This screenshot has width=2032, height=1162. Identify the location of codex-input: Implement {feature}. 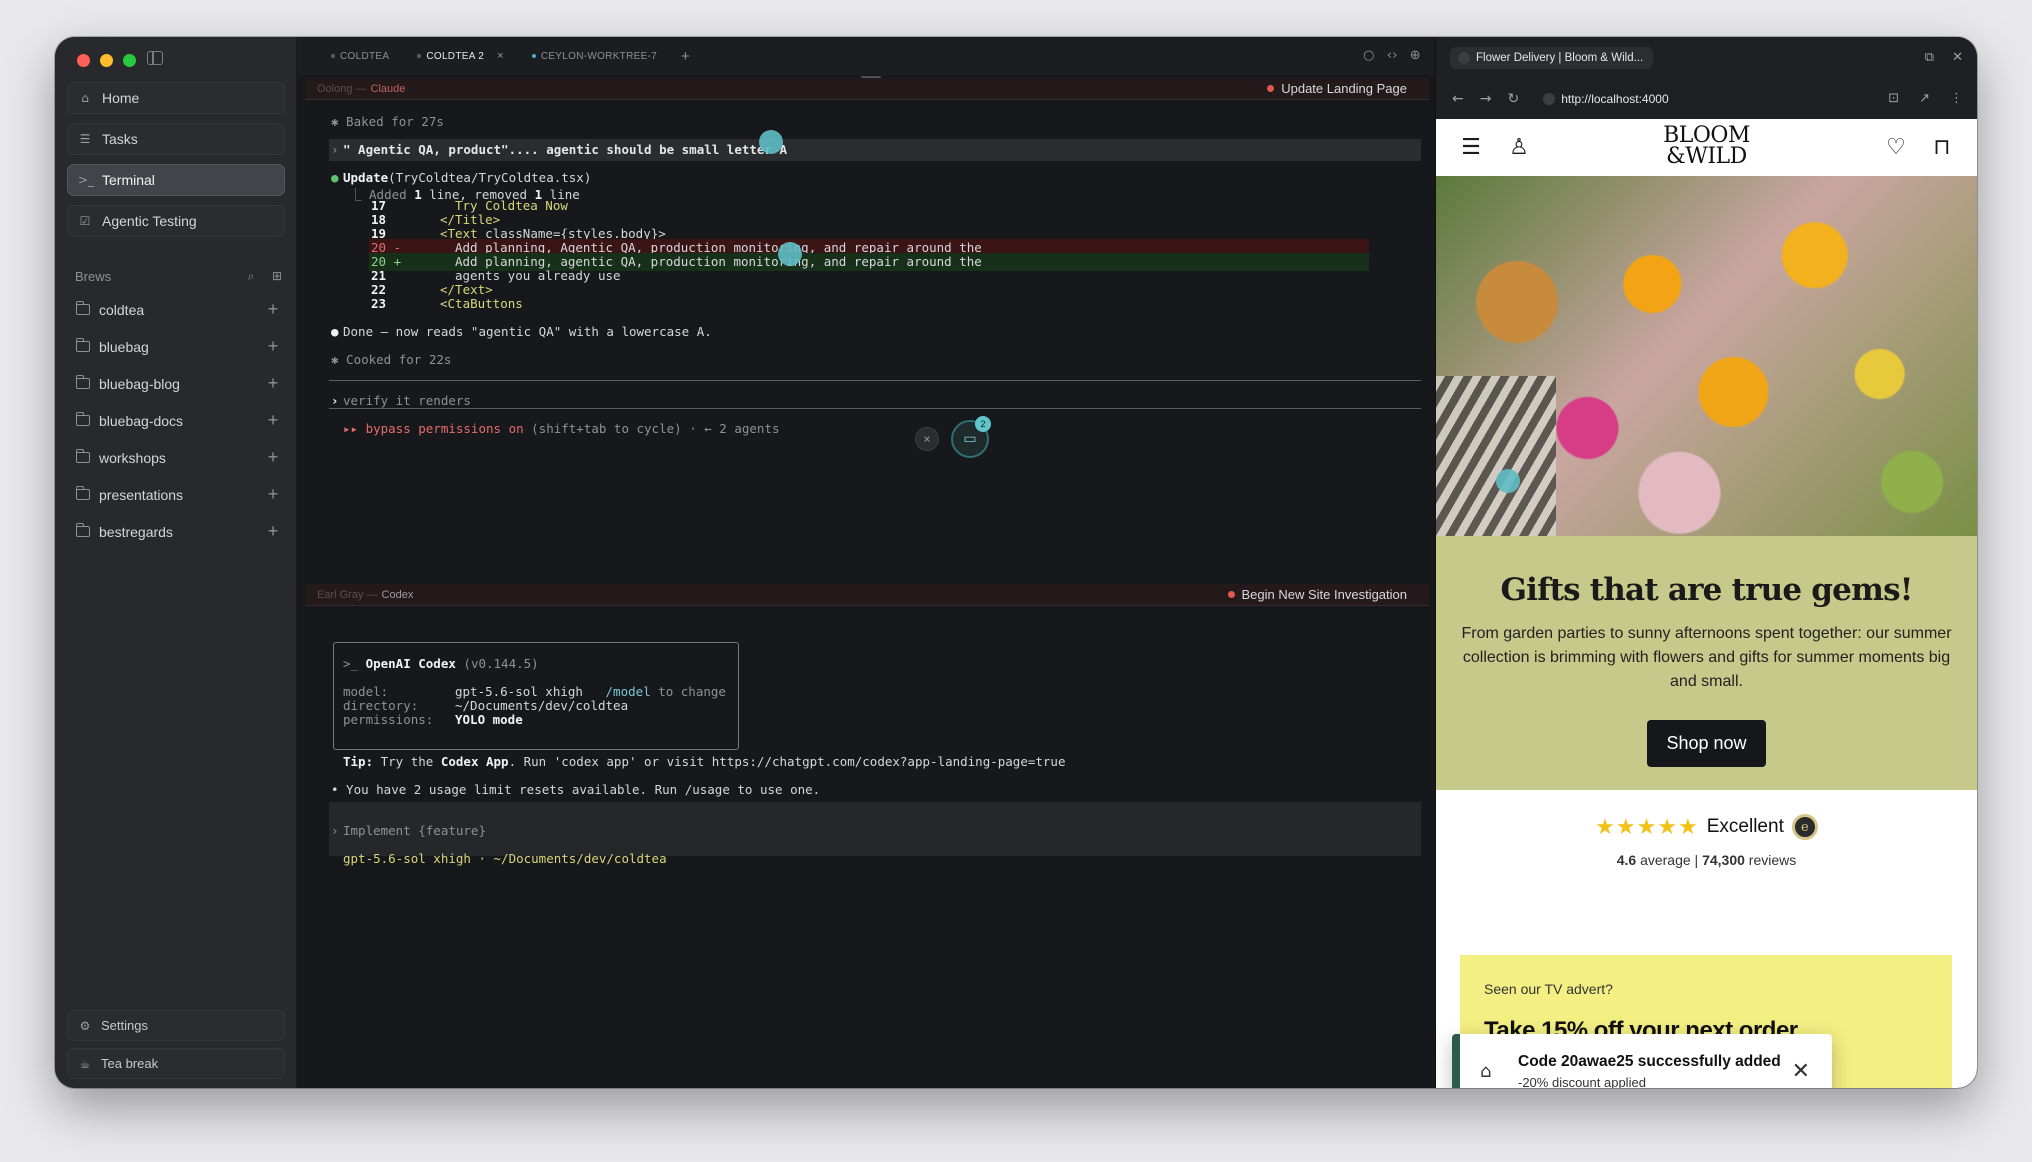
(414, 830).